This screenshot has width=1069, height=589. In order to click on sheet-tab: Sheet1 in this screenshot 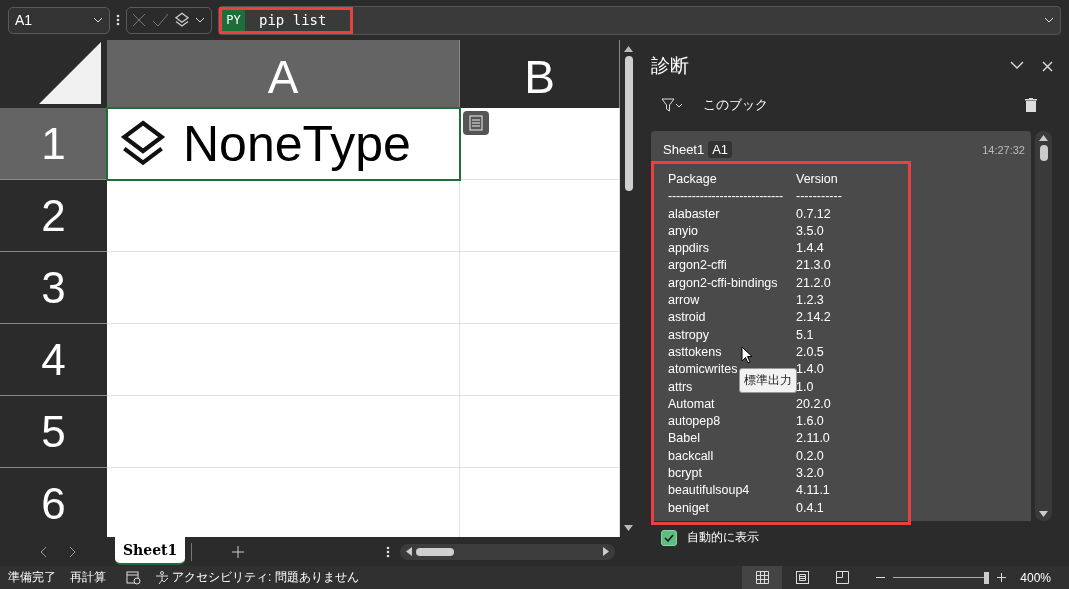, I will do `click(150, 550)`.